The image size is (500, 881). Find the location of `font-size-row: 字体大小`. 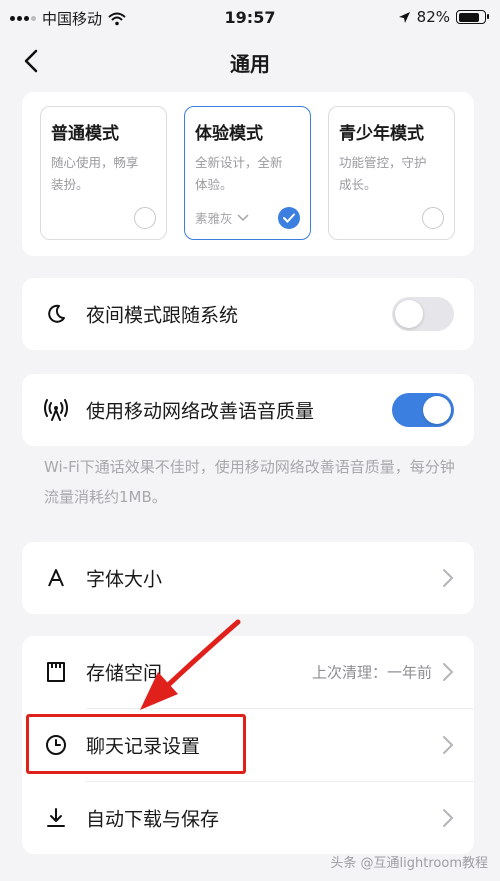

font-size-row: 字体大小 is located at coordinates (248, 578).